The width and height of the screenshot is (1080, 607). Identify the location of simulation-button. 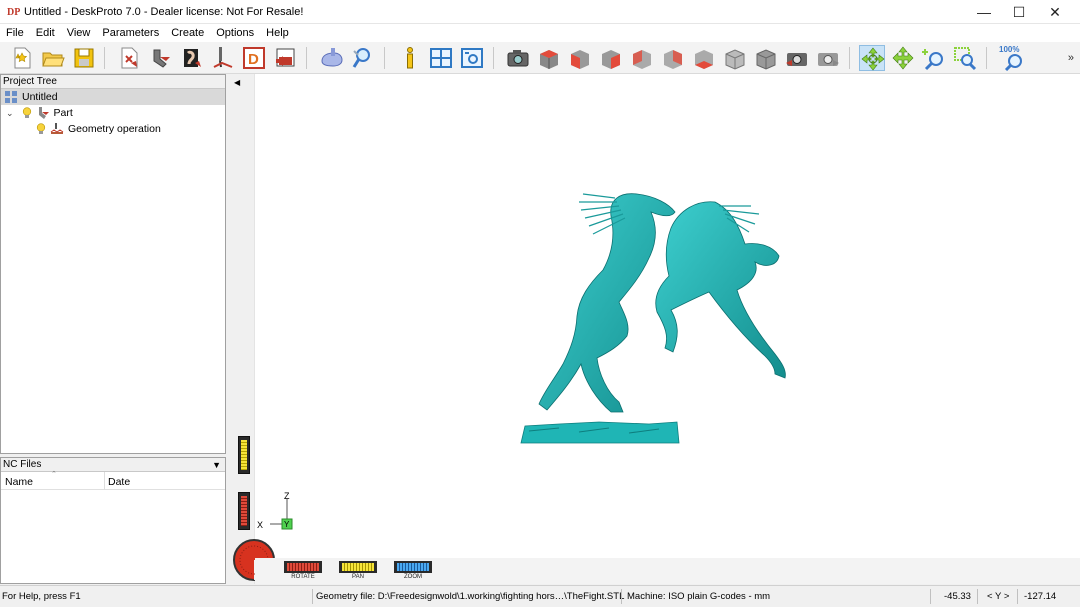
(332, 58).